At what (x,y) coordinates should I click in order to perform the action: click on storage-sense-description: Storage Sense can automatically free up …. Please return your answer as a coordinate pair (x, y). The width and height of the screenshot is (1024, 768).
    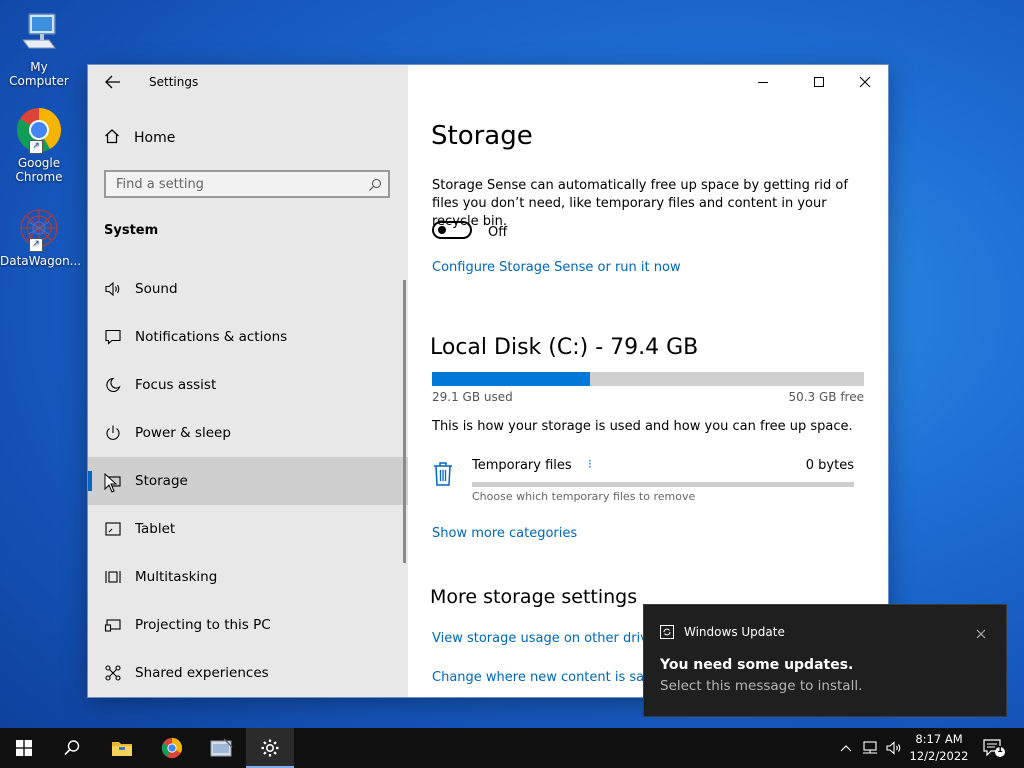
    Looking at the image, I should click on (640, 203).